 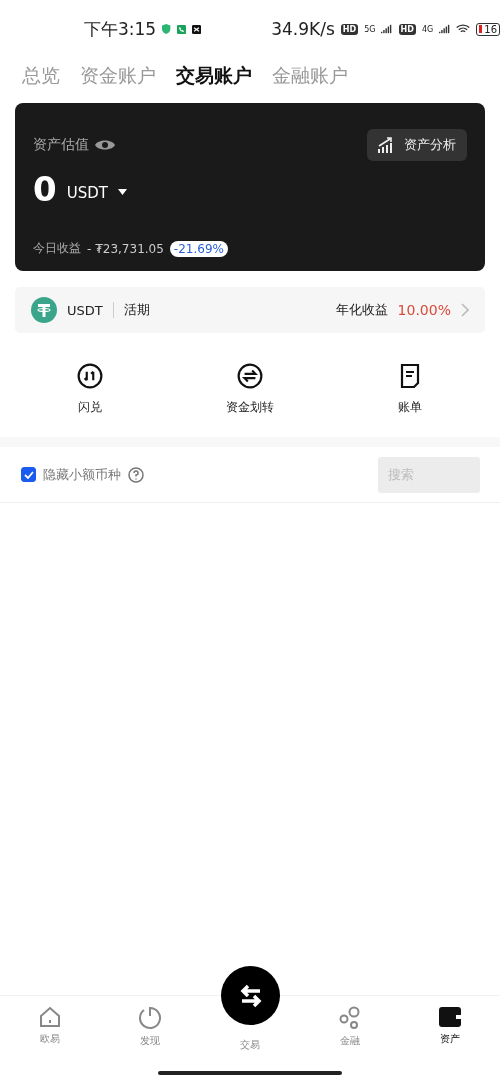 I want to click on nav-tab: 发现, so click(x=150, y=1029).